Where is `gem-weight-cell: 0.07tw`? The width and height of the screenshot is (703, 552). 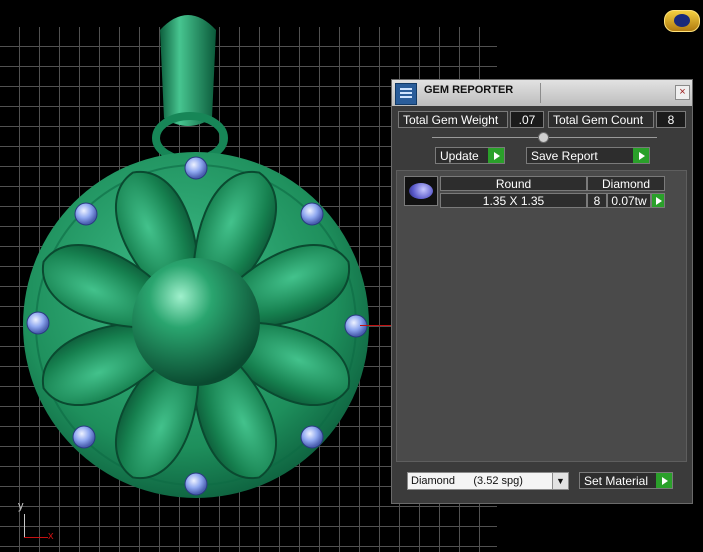 gem-weight-cell: 0.07tw is located at coordinates (629, 200).